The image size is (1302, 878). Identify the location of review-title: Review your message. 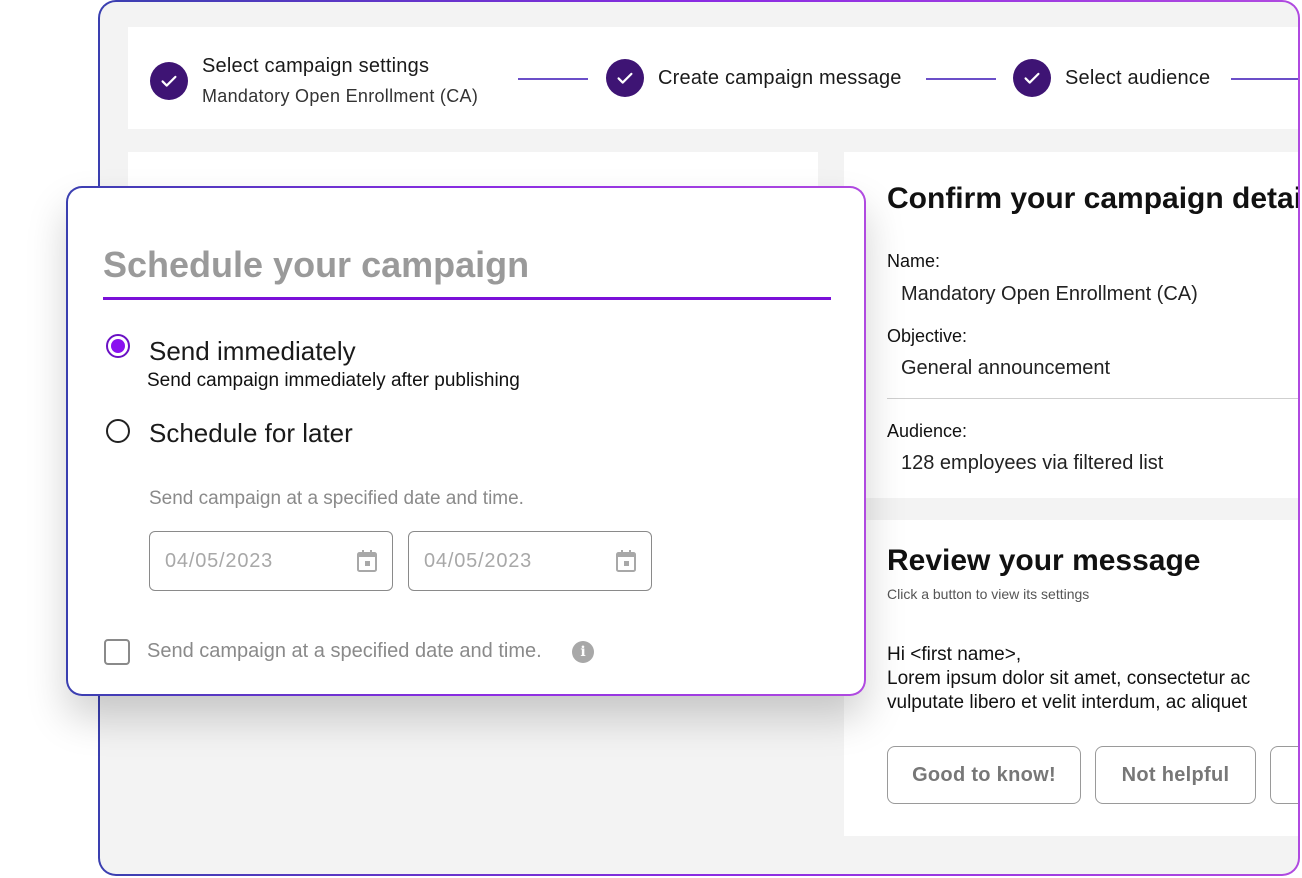
(1044, 560).